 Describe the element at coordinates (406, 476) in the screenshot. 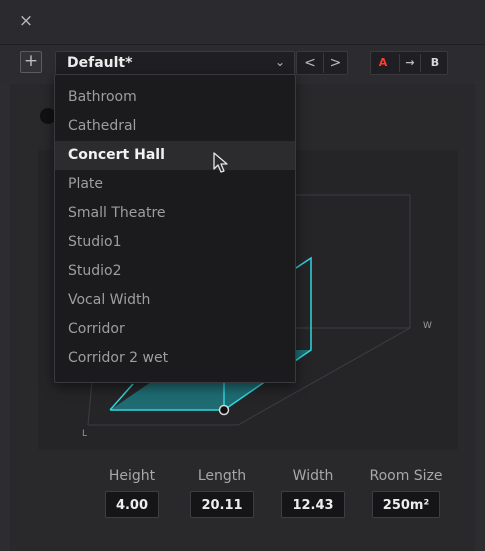

I see `room-size-label: Room Size` at that location.